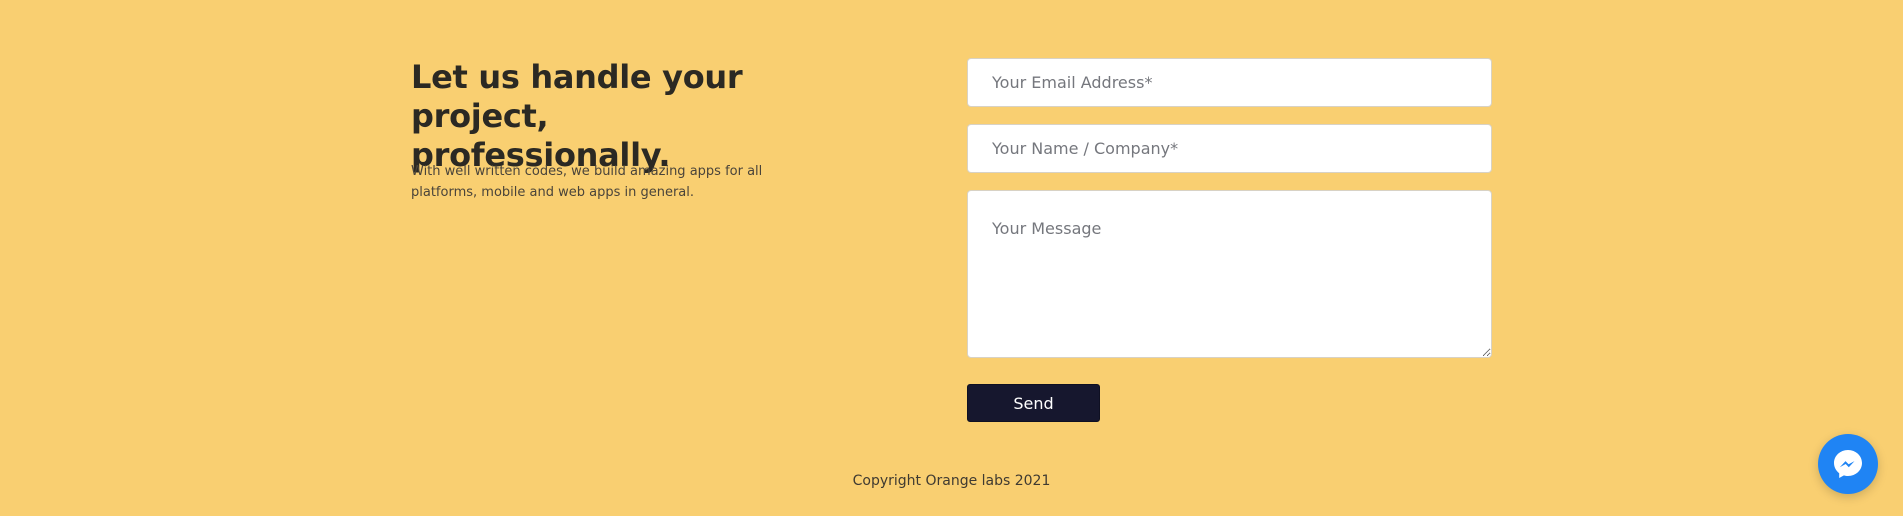 The image size is (1903, 516). I want to click on send-button: Send, so click(1033, 403).